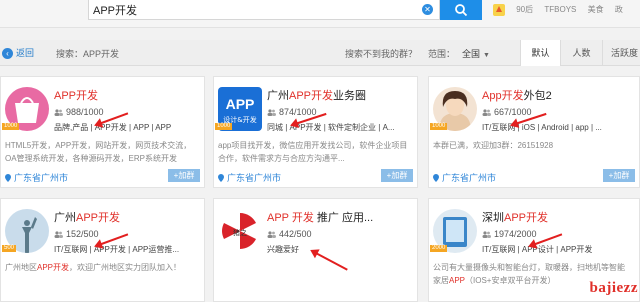  I want to click on level-badge: 500, so click(9, 248).